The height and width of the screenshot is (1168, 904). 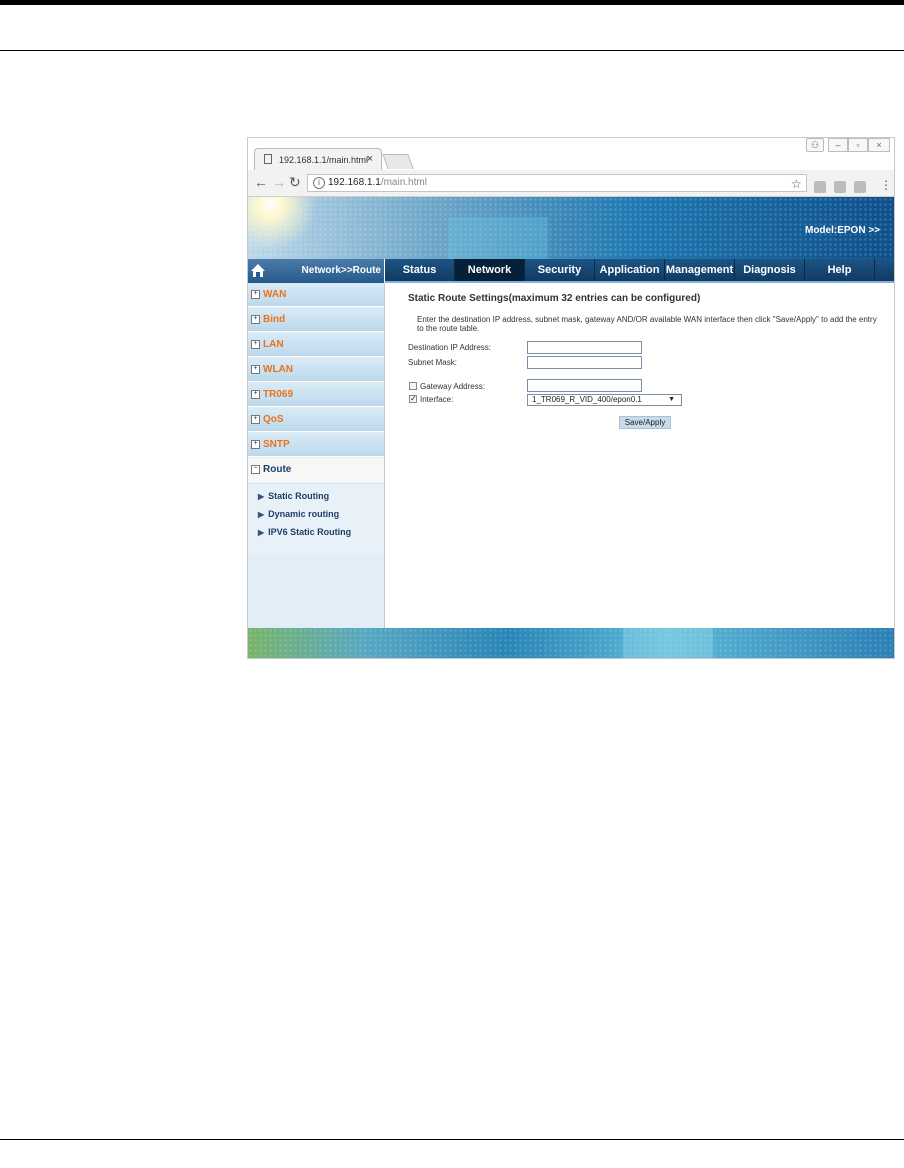 I want to click on interface-checkbox: ✓, so click(x=413, y=399).